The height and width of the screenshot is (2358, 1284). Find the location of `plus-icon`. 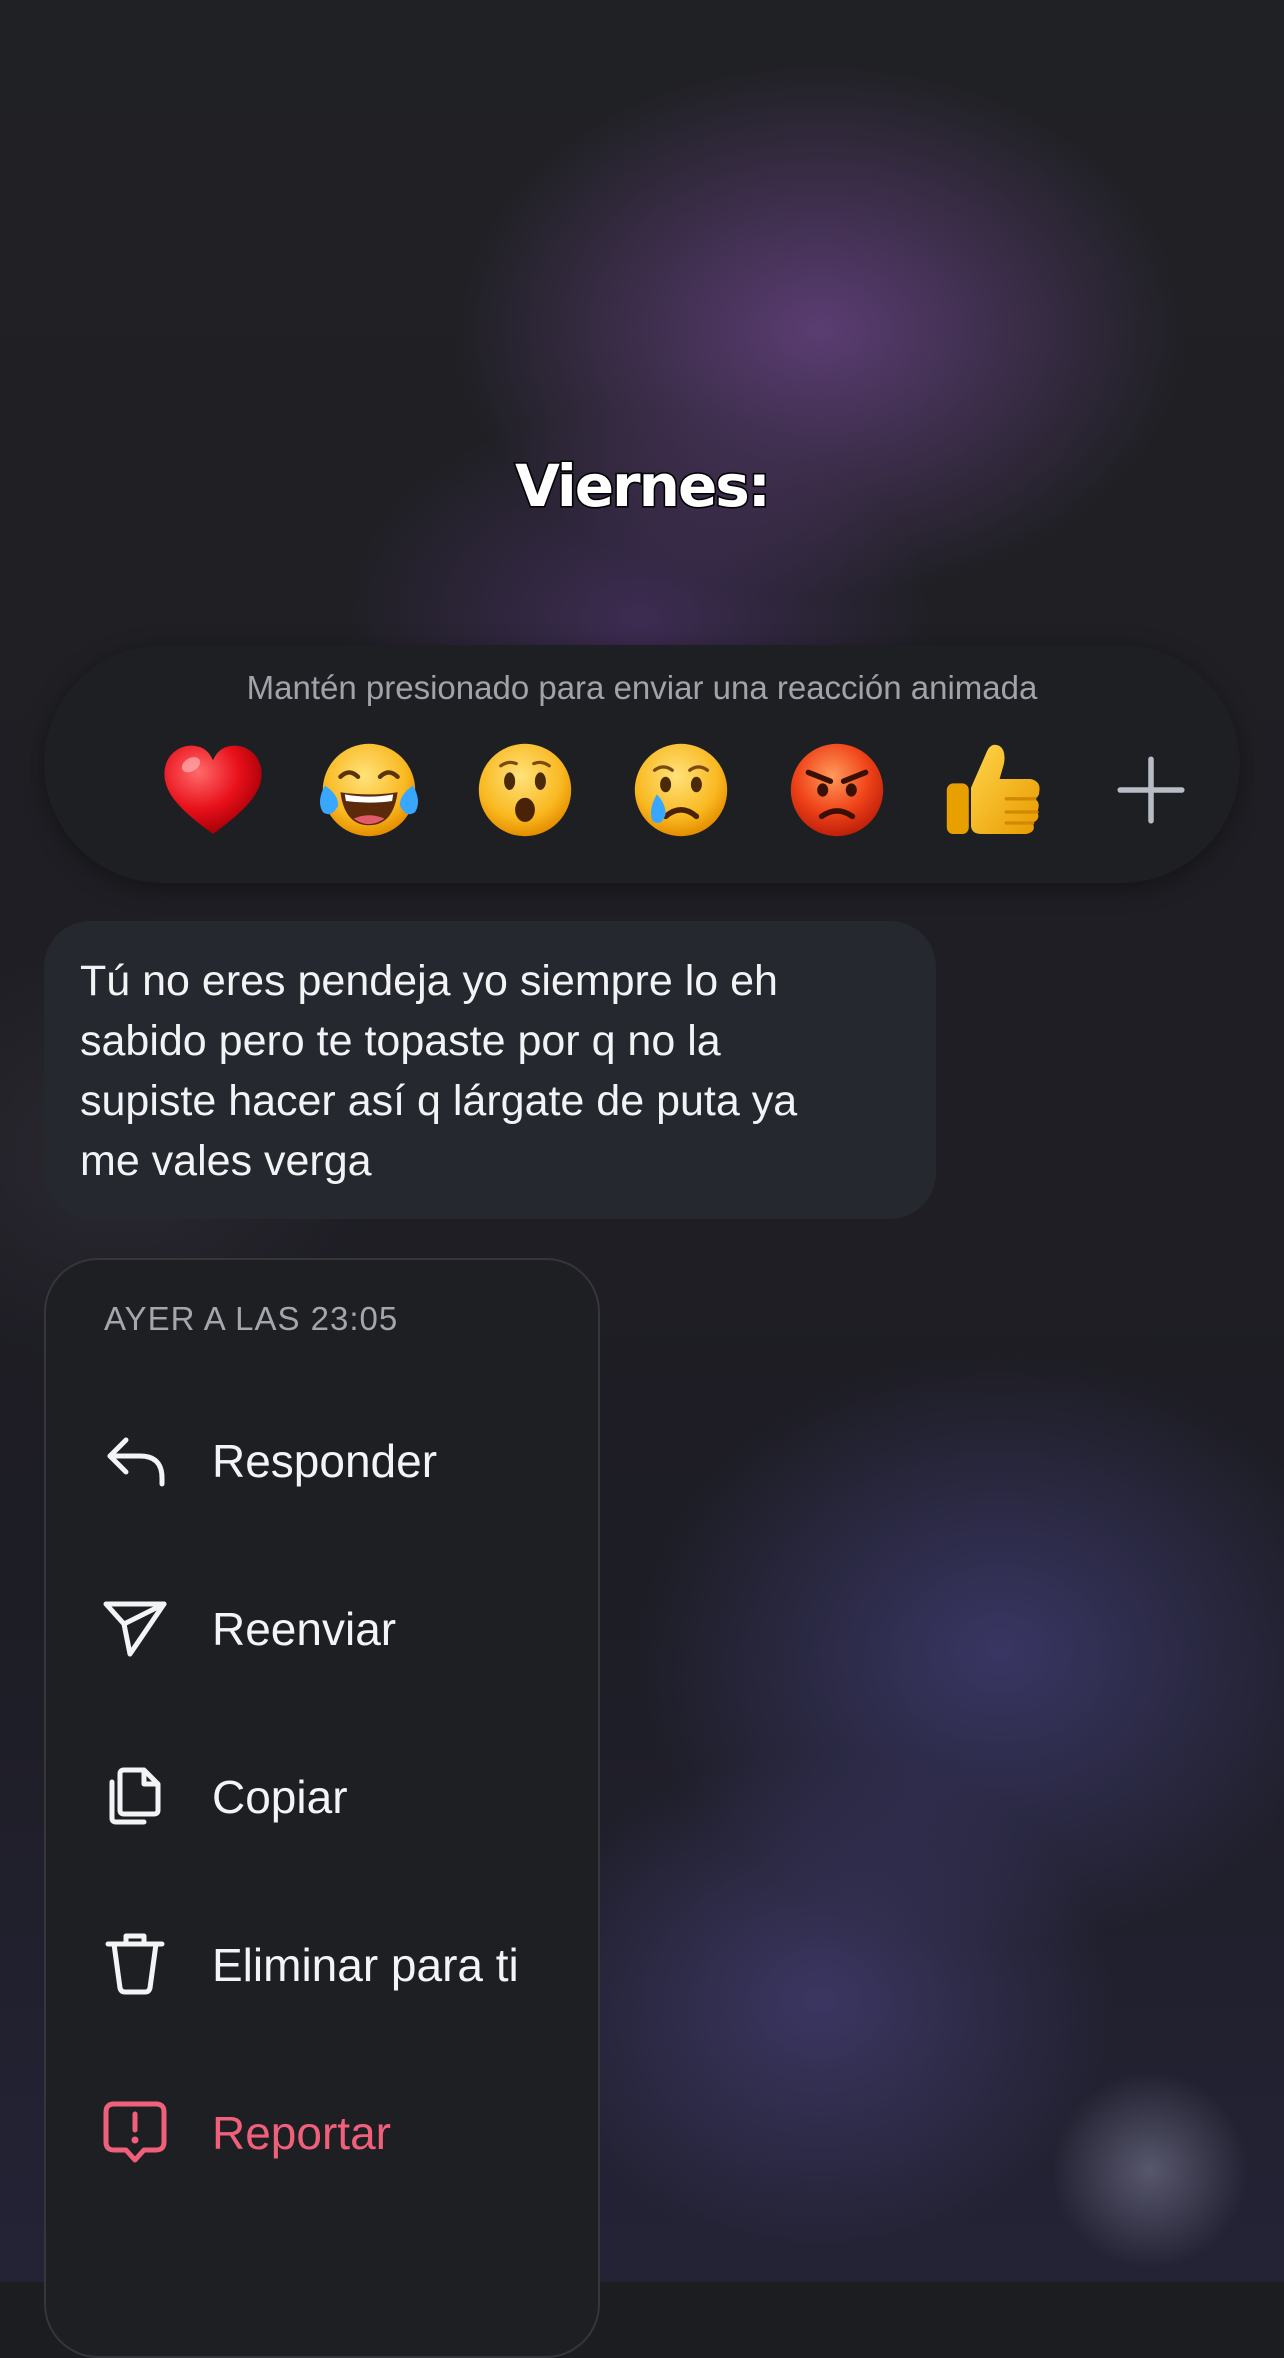

plus-icon is located at coordinates (1151, 790).